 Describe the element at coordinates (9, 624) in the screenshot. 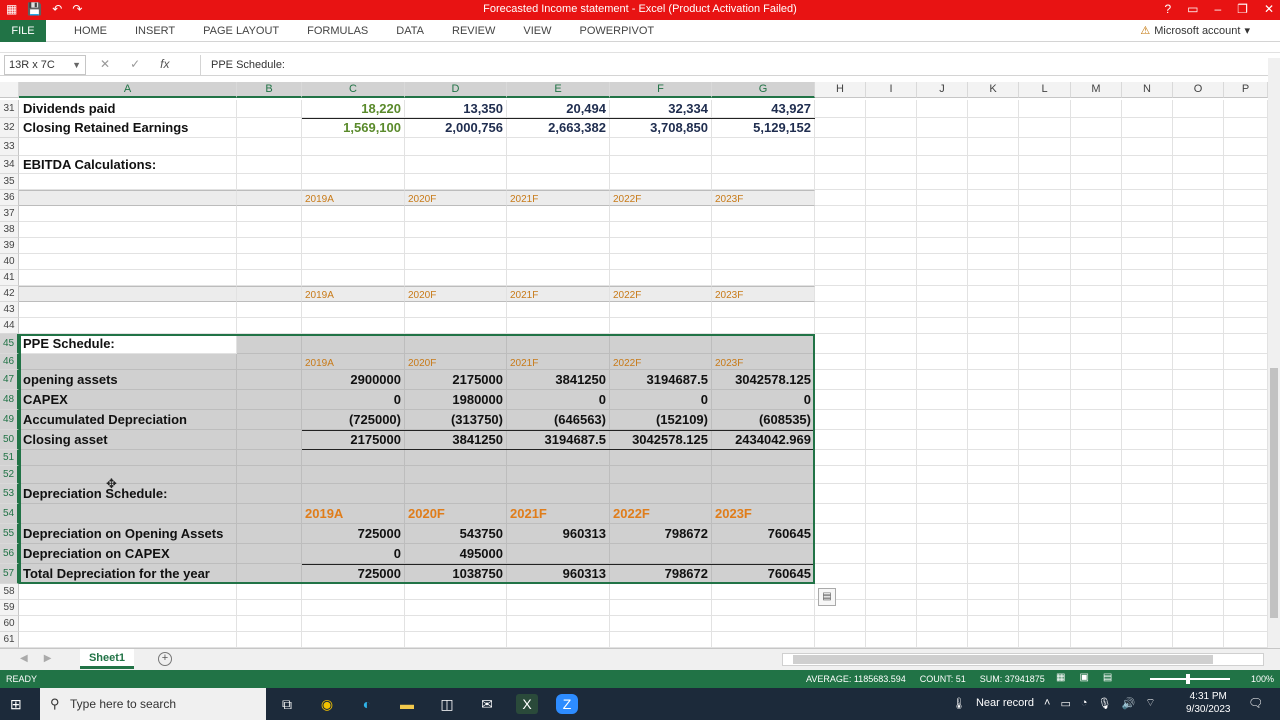

I see `row-header-60: 60` at that location.